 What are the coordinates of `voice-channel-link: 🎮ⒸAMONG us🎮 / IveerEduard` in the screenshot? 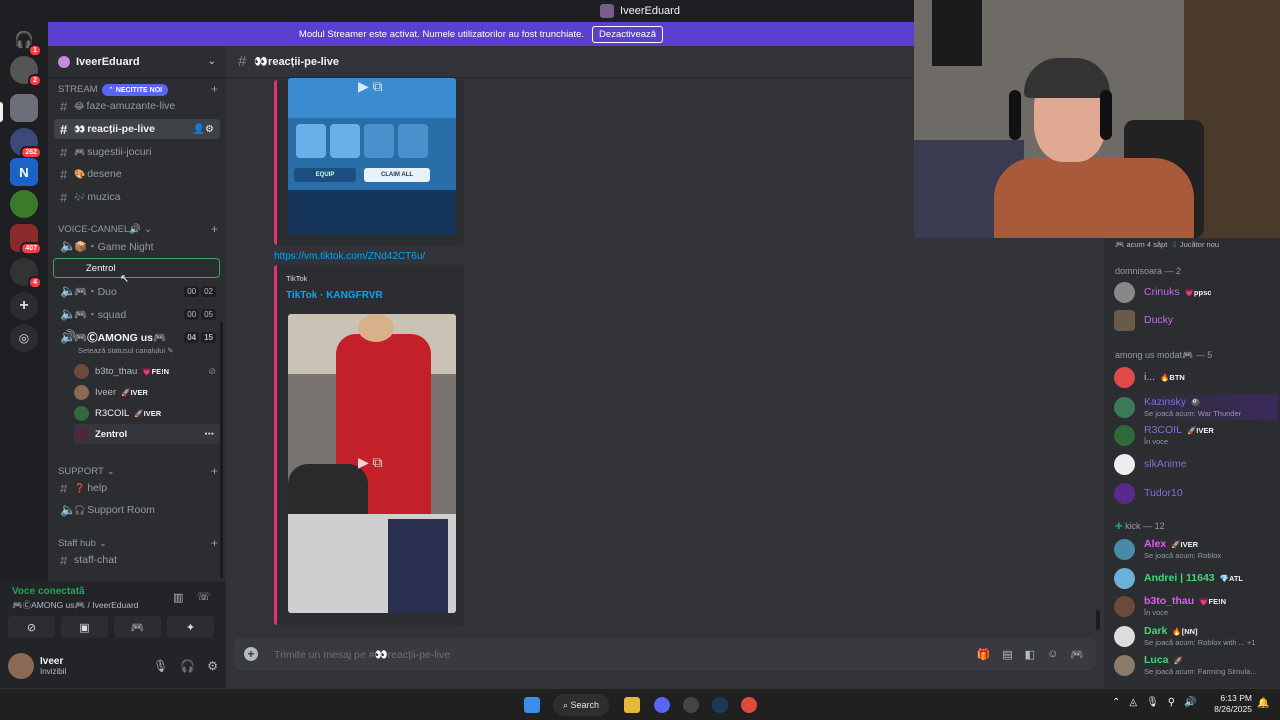 It's located at (113, 605).